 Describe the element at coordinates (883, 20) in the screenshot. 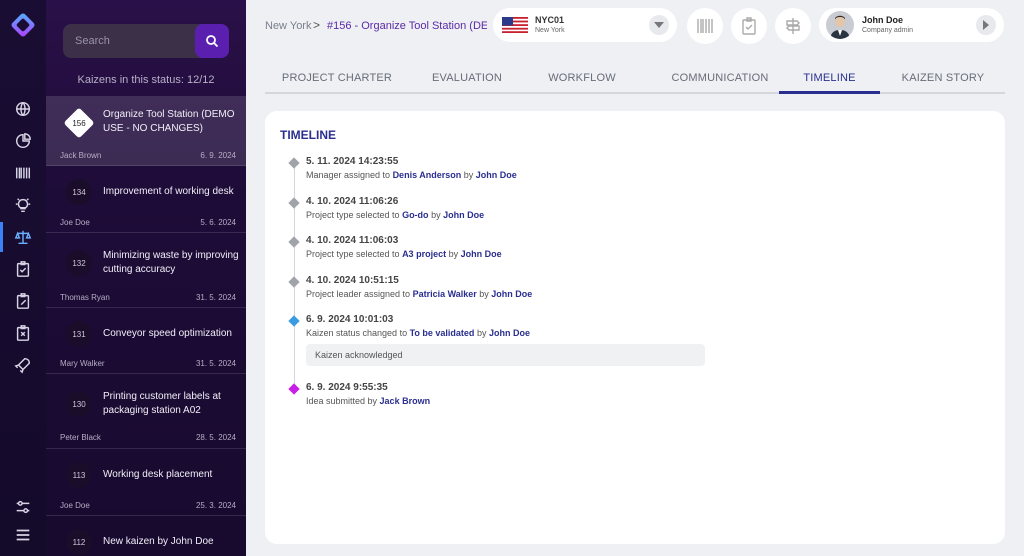

I see `user-name: John Doe` at that location.